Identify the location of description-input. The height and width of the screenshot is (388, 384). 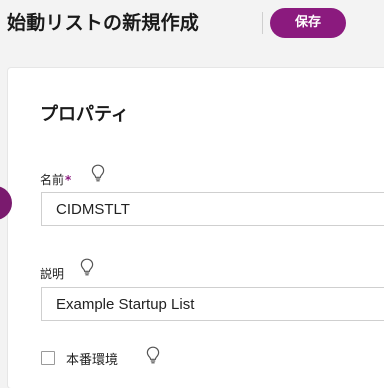
(212, 304).